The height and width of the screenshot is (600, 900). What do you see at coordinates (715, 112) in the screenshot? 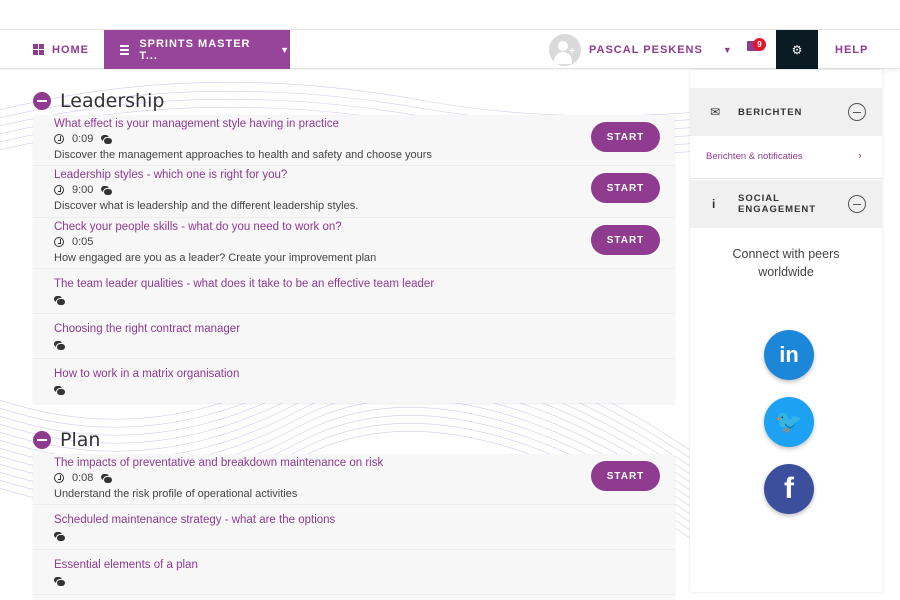
I see `envelope-icon: ✉` at bounding box center [715, 112].